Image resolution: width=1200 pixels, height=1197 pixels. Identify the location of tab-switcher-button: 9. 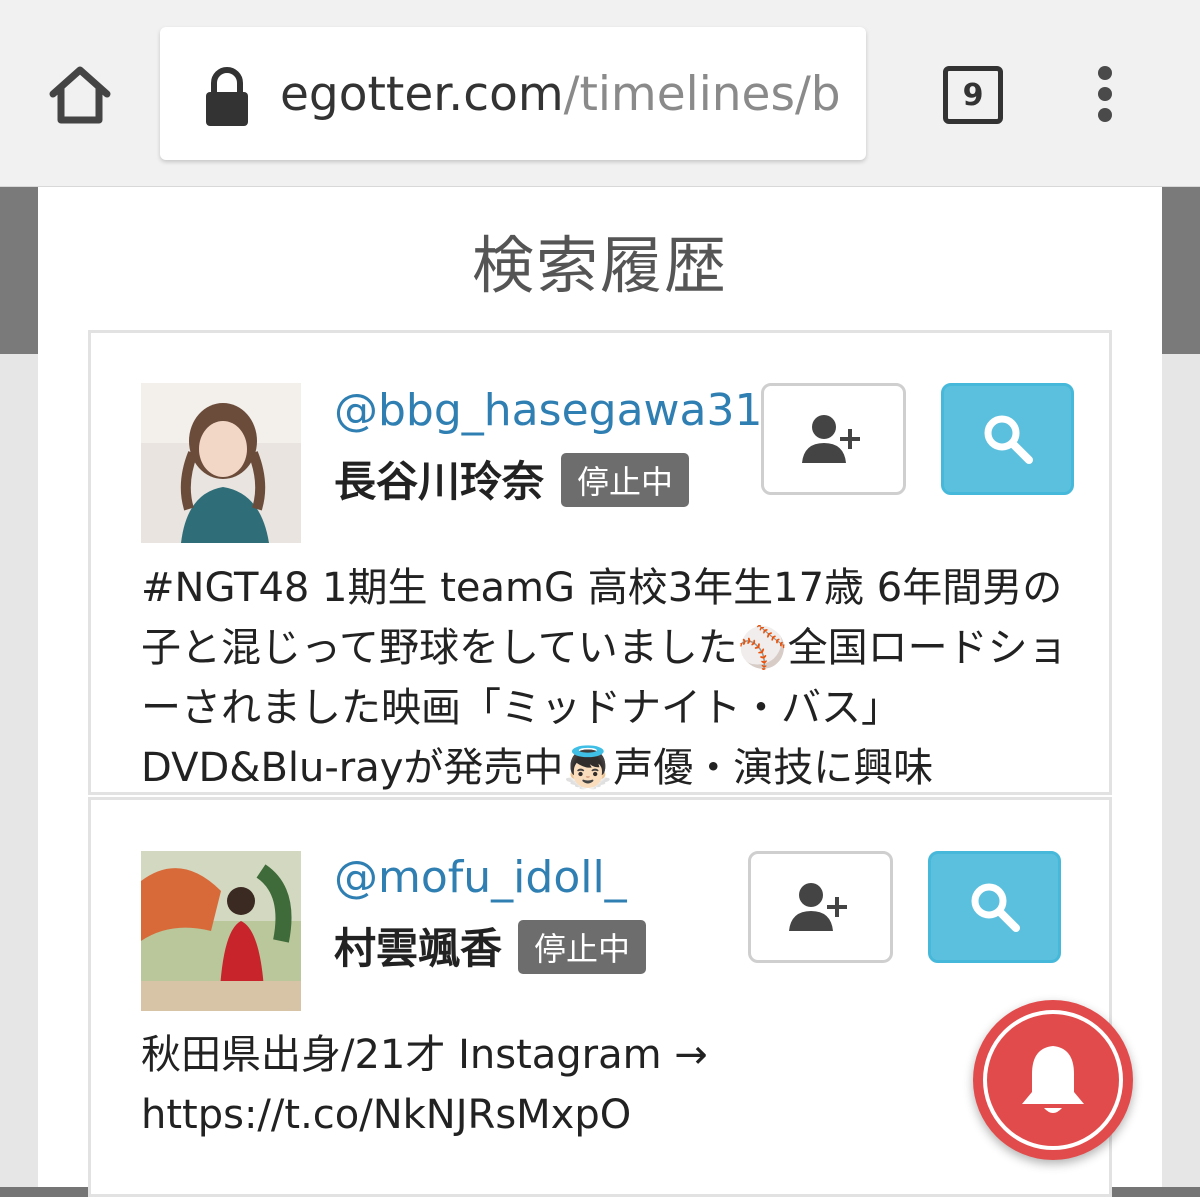
(973, 95).